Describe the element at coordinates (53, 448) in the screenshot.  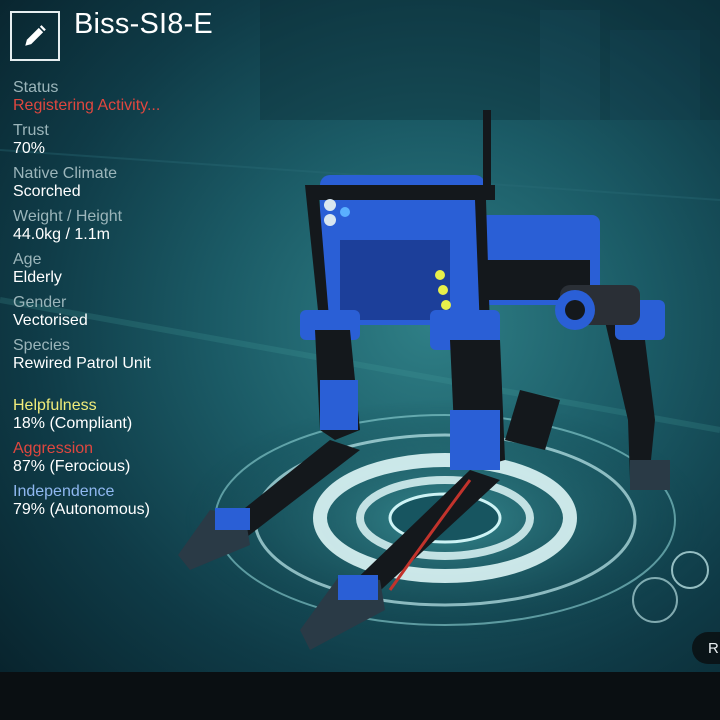
I see `aggression-label: Aggression` at that location.